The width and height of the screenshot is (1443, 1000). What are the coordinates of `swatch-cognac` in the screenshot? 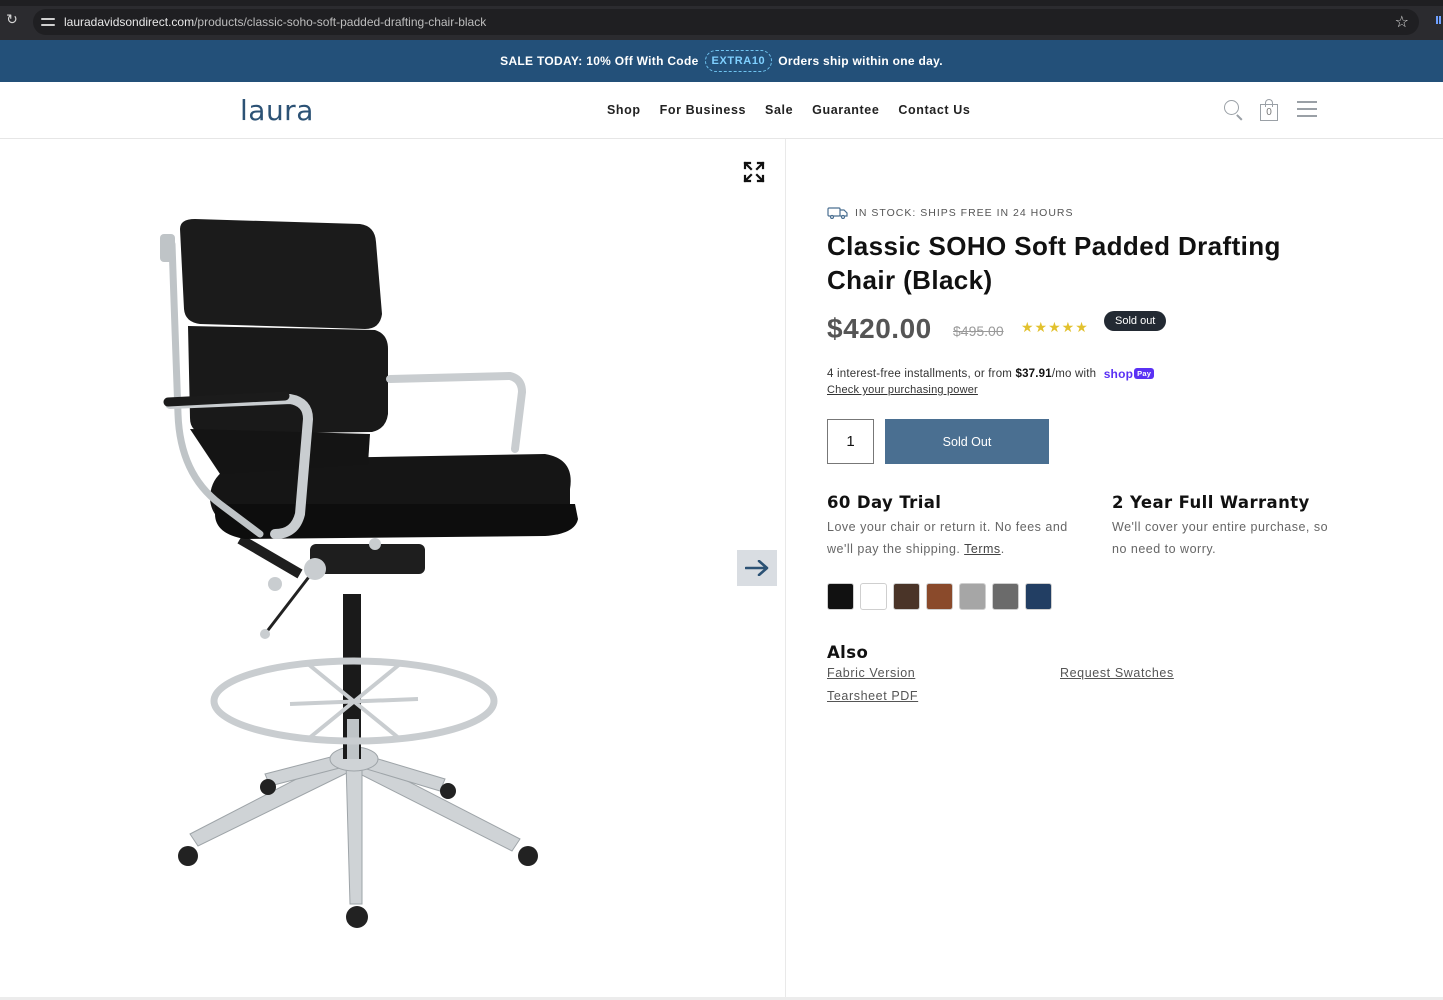 It's located at (939, 596).